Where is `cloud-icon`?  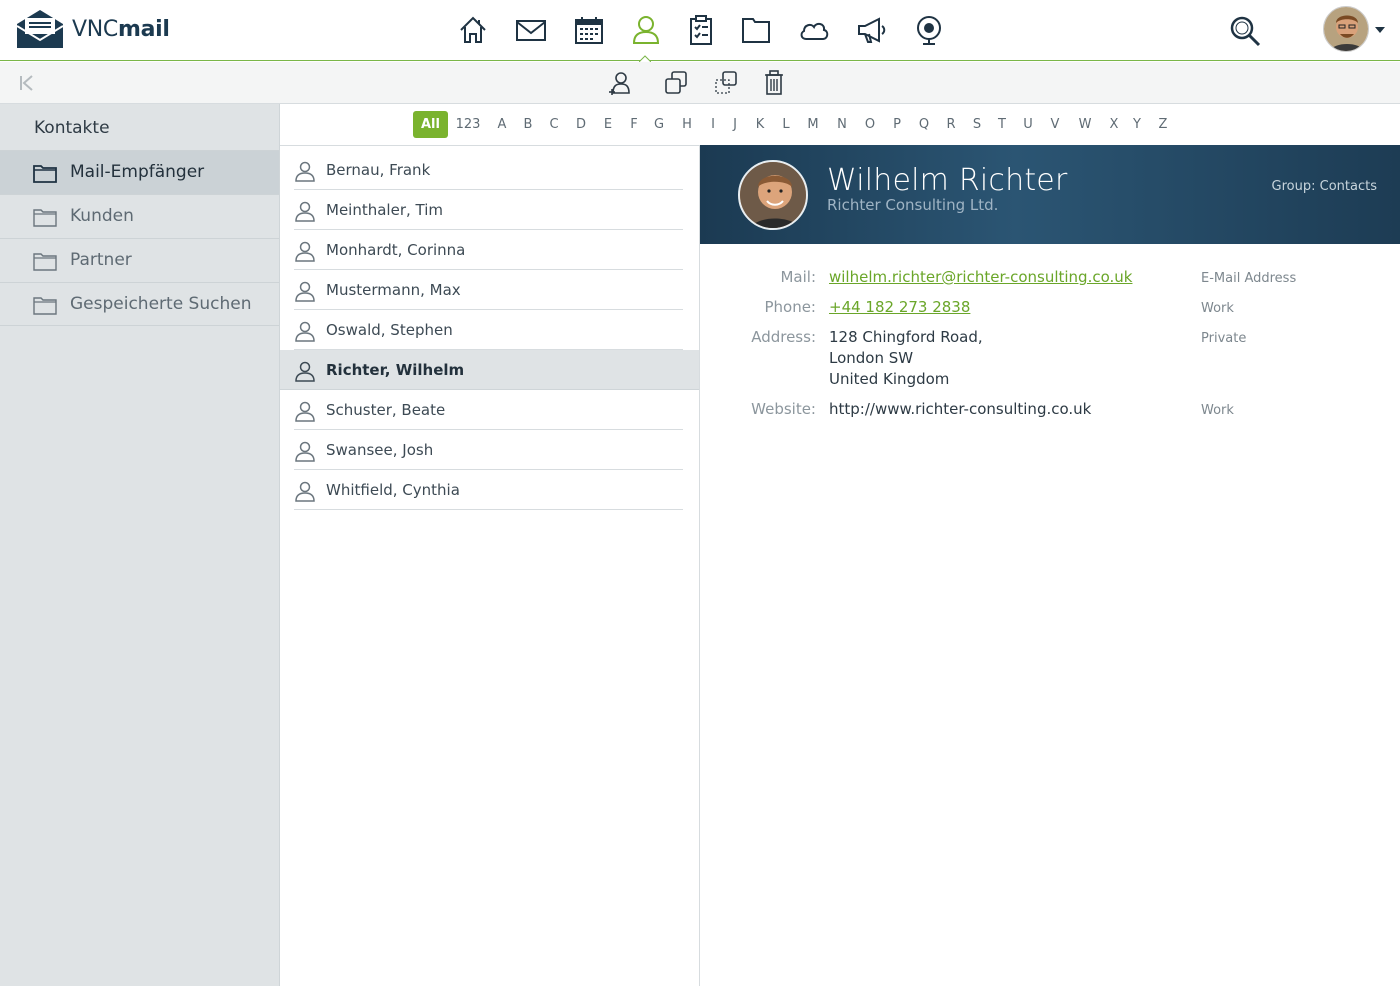 cloud-icon is located at coordinates (814, 30).